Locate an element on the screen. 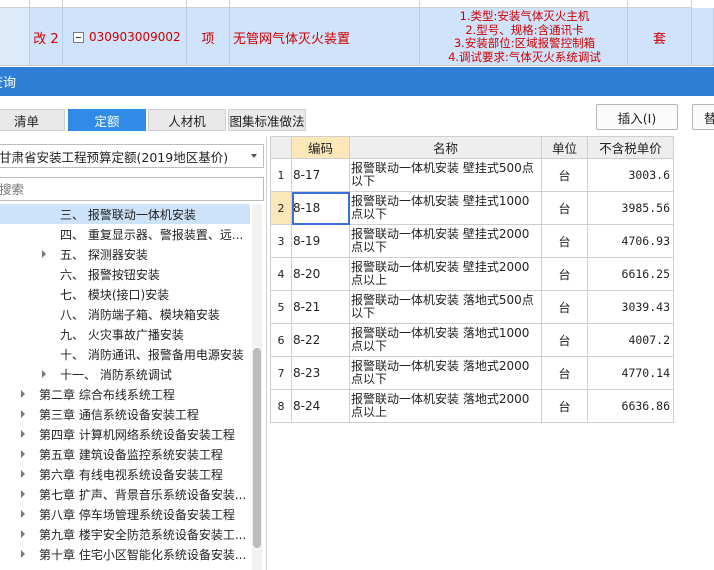 This screenshot has width=714, height=570. scrollbar-thumb is located at coordinates (257, 448).